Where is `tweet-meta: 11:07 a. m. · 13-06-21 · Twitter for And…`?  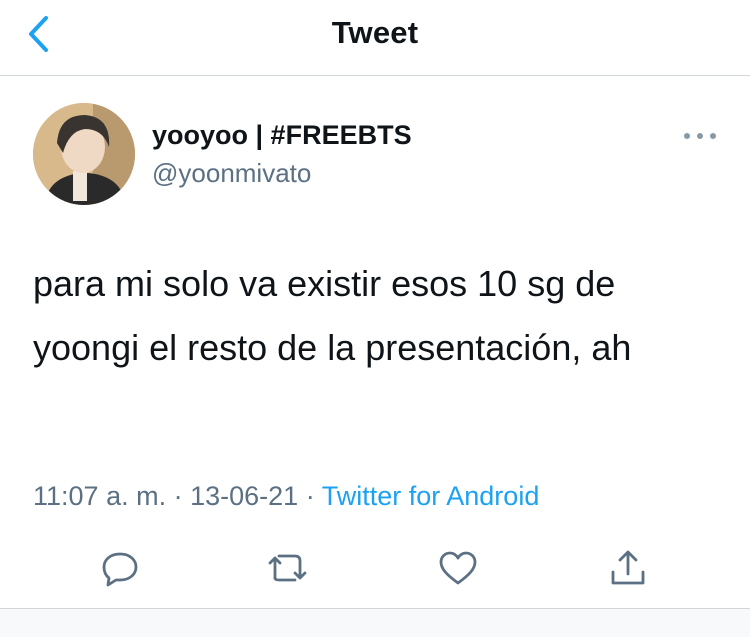
tweet-meta: 11:07 a. m. · 13-06-21 · Twitter for And… is located at coordinates (286, 496).